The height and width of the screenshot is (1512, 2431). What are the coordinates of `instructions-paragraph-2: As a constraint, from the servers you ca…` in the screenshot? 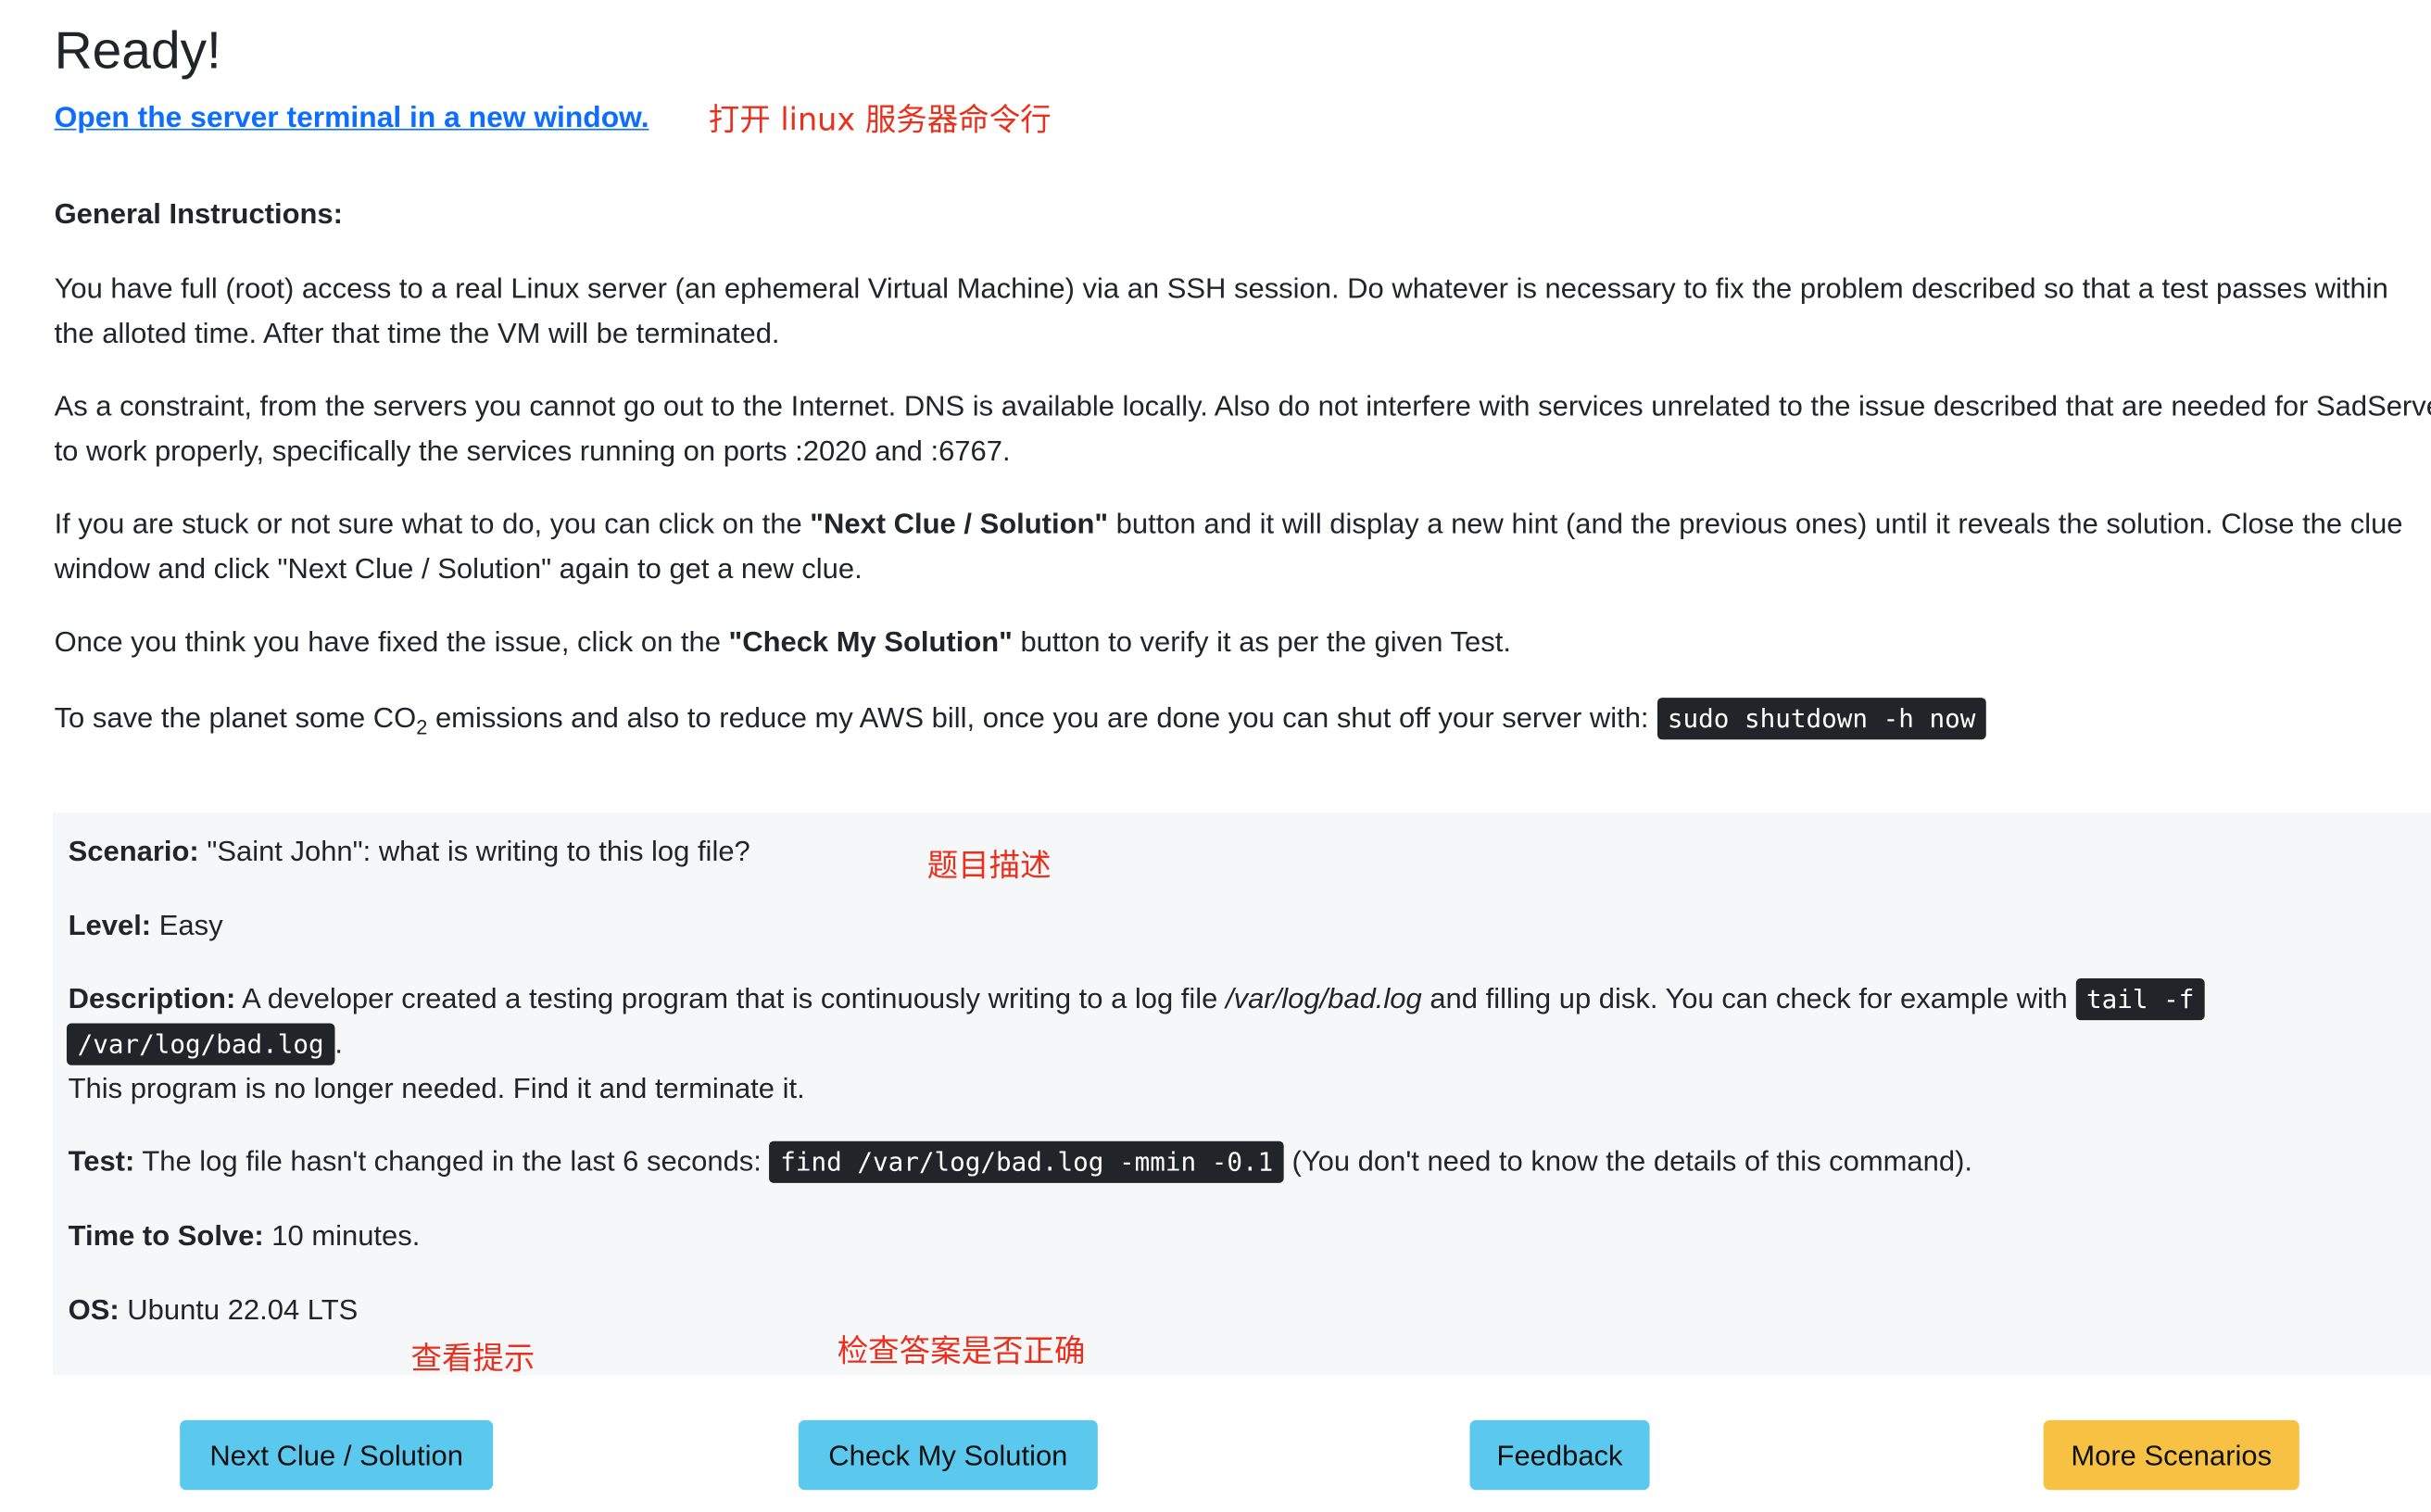 It's located at (1242, 428).